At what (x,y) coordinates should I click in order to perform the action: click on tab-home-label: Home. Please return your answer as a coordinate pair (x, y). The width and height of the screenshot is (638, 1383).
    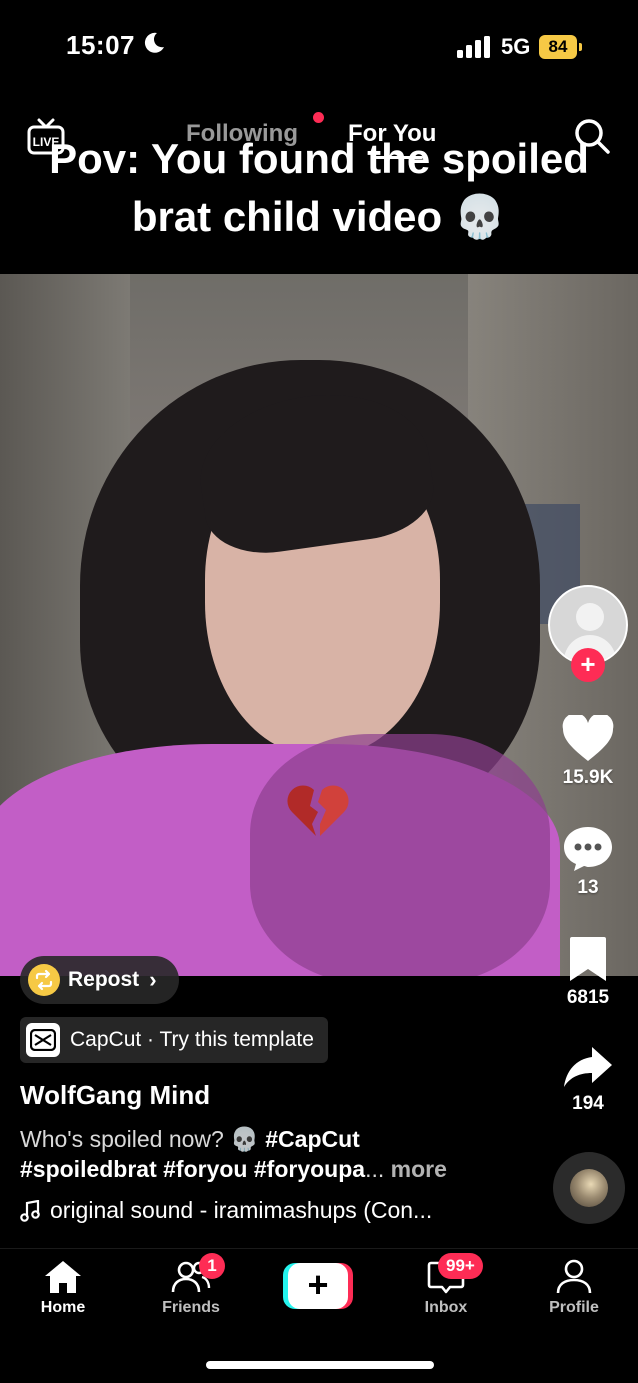
    Looking at the image, I should click on (63, 1307).